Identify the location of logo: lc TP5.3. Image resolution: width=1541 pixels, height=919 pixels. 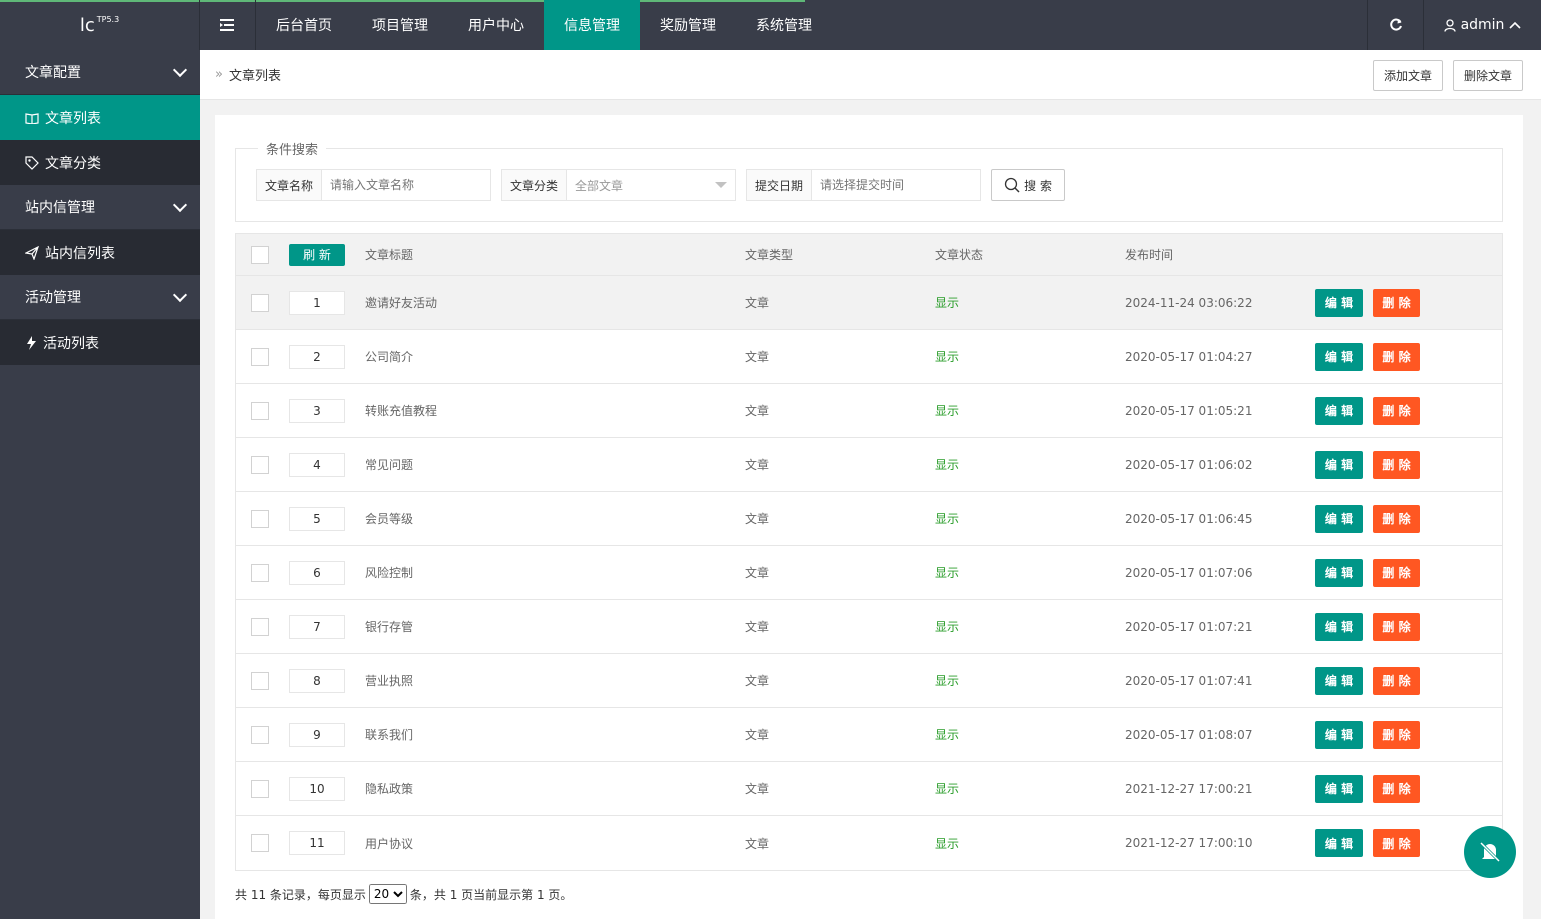
(100, 25).